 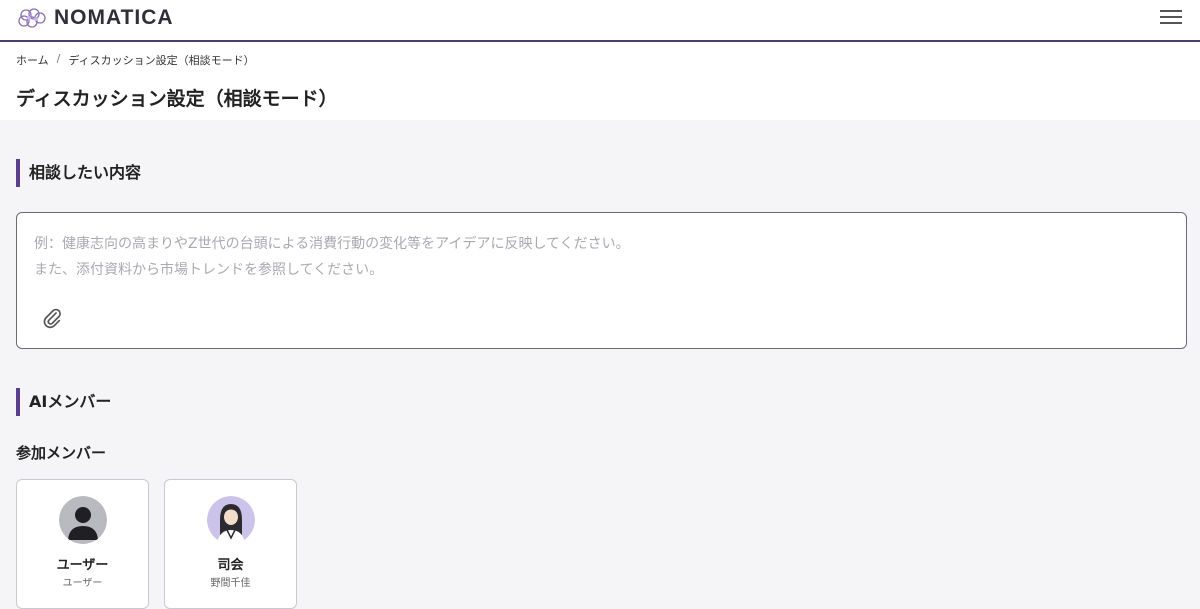 What do you see at coordinates (63, 402) in the screenshot?
I see `ai-members-section-heading: AIメンバー` at bounding box center [63, 402].